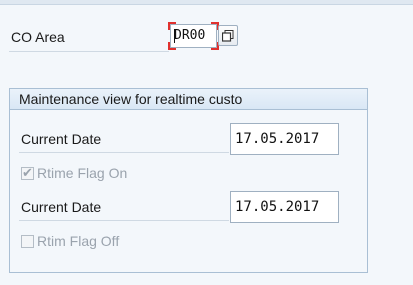 The image size is (413, 285). I want to click on co-area-input: DR00, so click(193, 36).